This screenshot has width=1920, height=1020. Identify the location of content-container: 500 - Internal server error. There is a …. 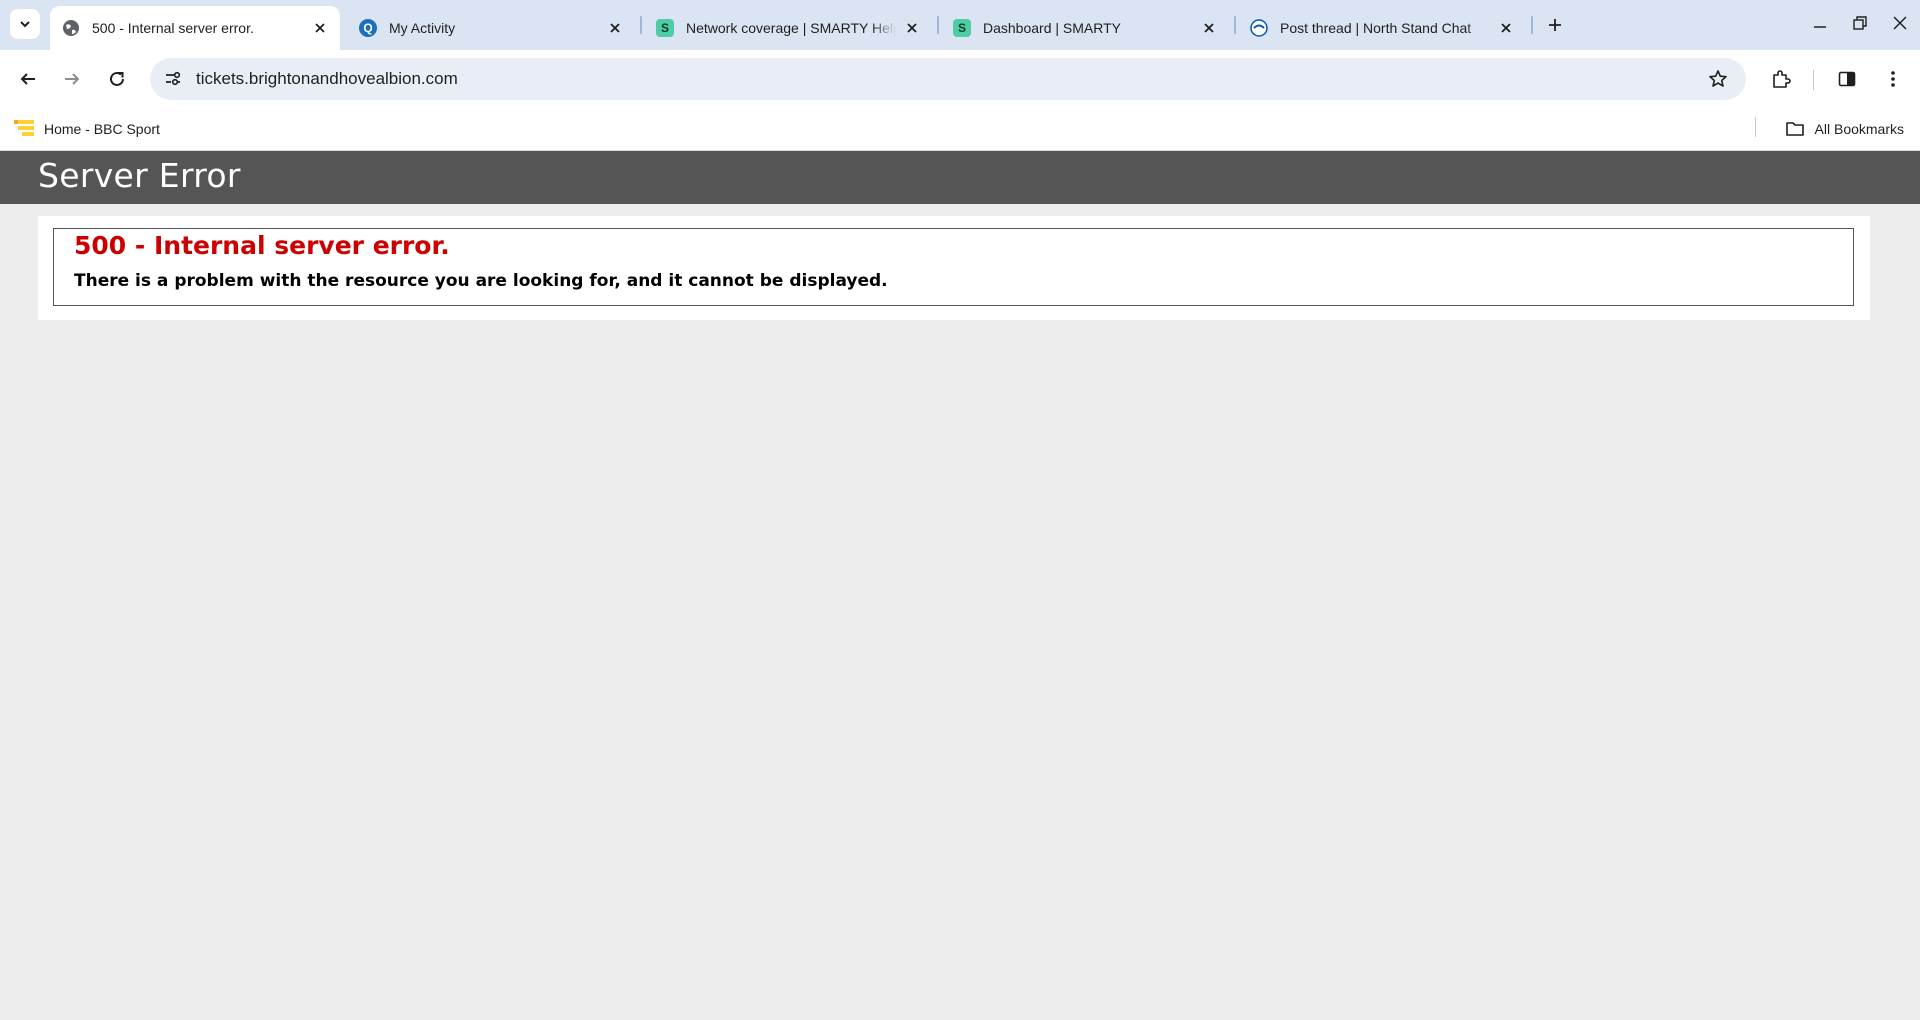
(954, 268).